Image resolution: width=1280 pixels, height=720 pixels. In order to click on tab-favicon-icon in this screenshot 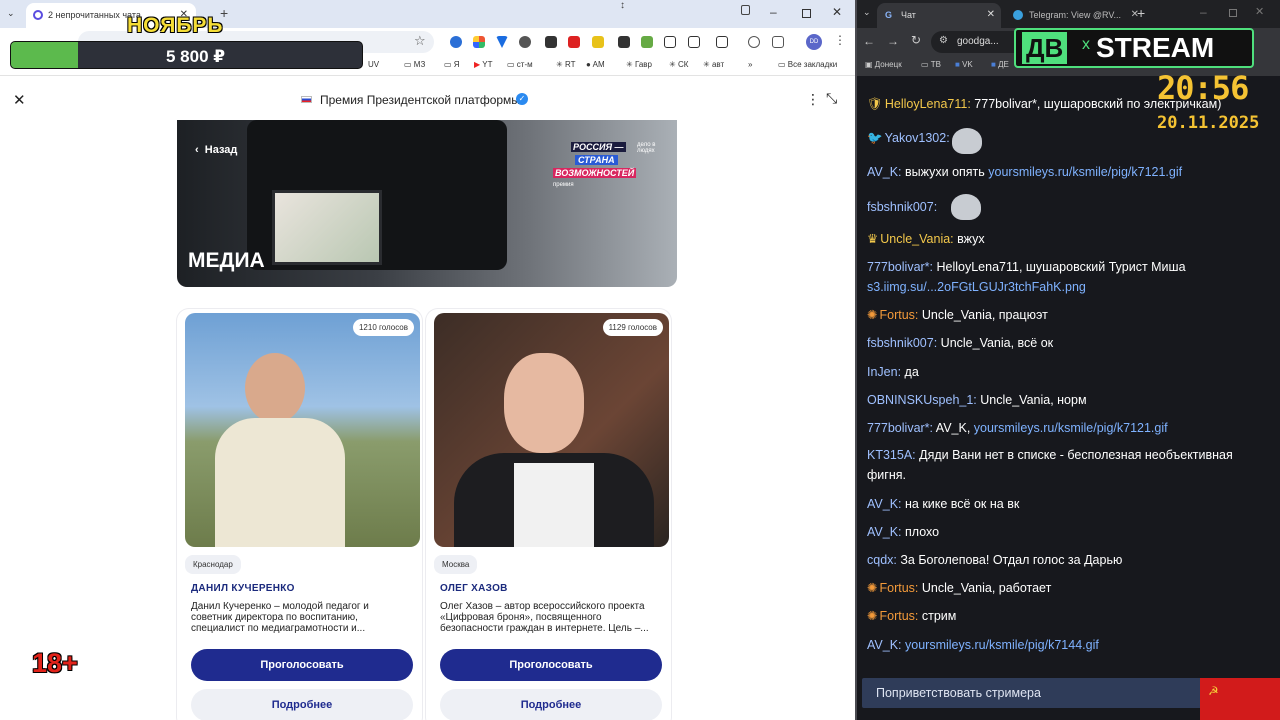, I will do `click(38, 15)`.